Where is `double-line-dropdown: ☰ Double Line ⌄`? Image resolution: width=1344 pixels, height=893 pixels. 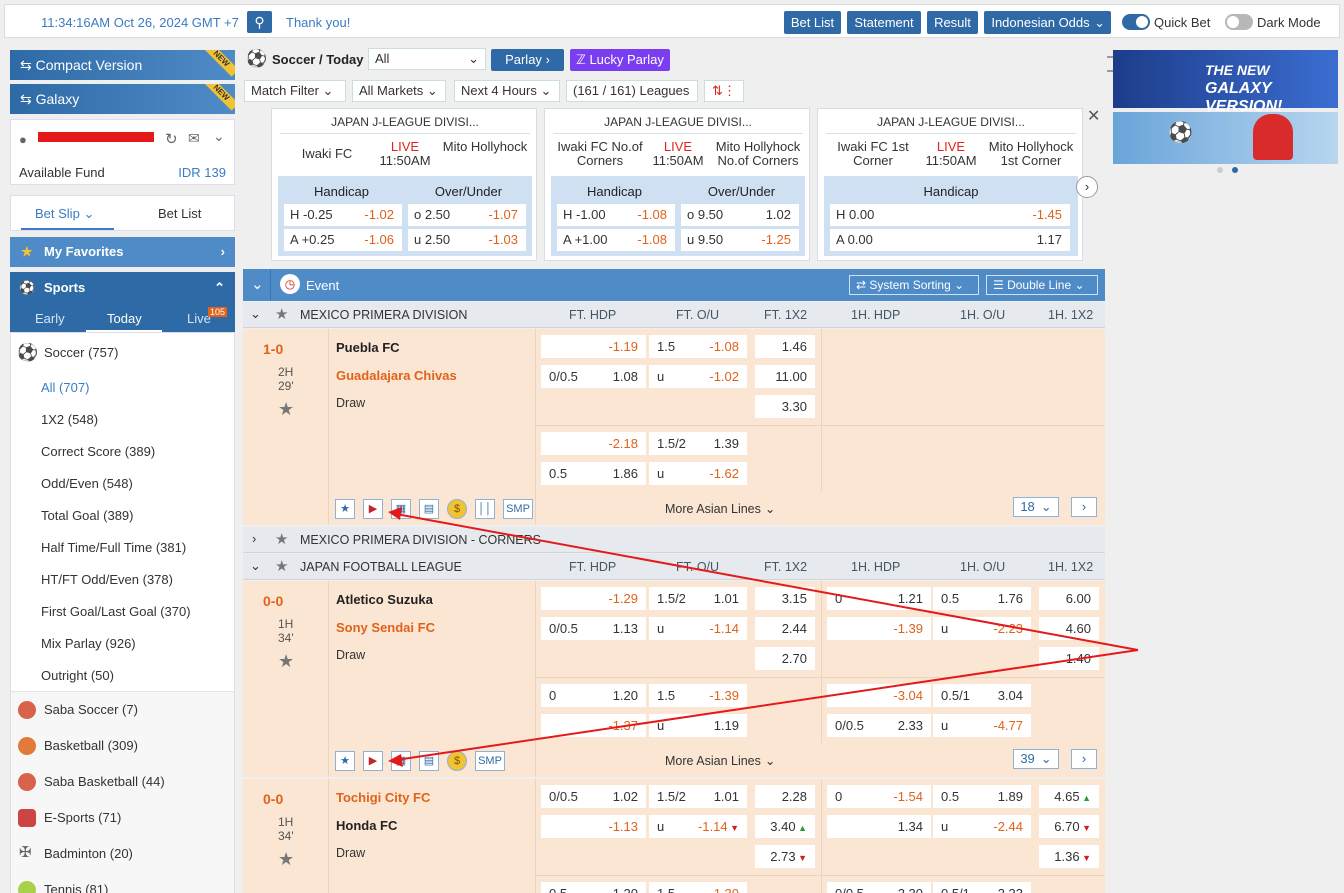
double-line-dropdown: ☰ Double Line ⌄ is located at coordinates (1042, 285).